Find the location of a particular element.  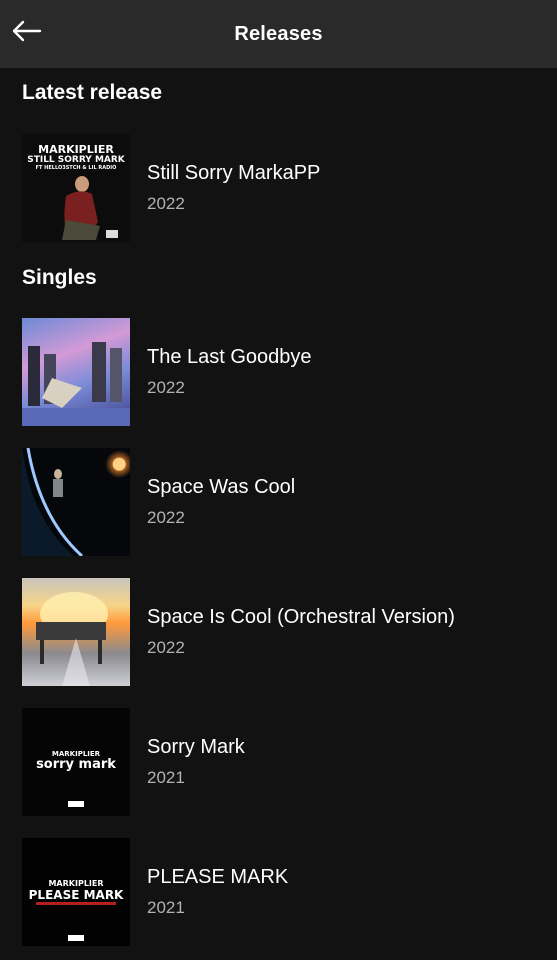

cover-text: MARKIPLIER is located at coordinates (76, 883).